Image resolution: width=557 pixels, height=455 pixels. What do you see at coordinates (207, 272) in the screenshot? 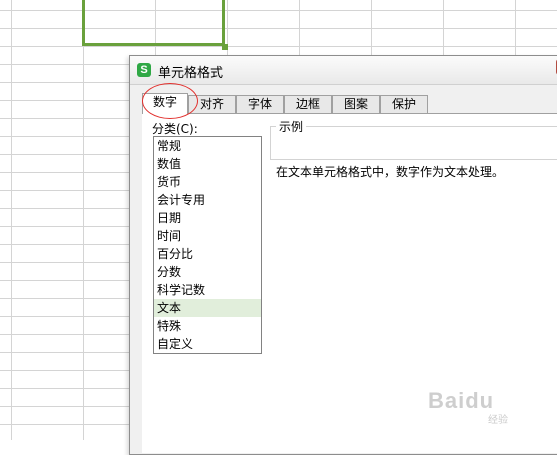
I see `category-item-fraction: 分数` at bounding box center [207, 272].